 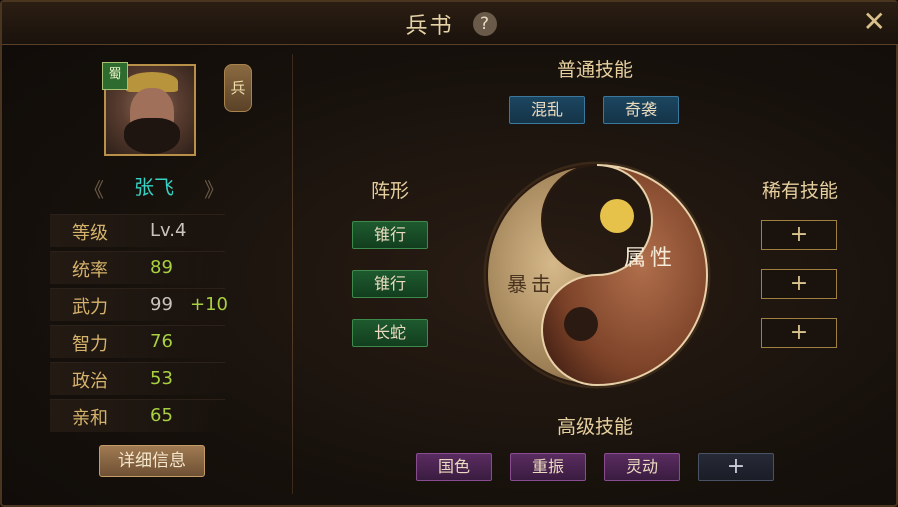 I want to click on stat-label: 统率, so click(x=90, y=270).